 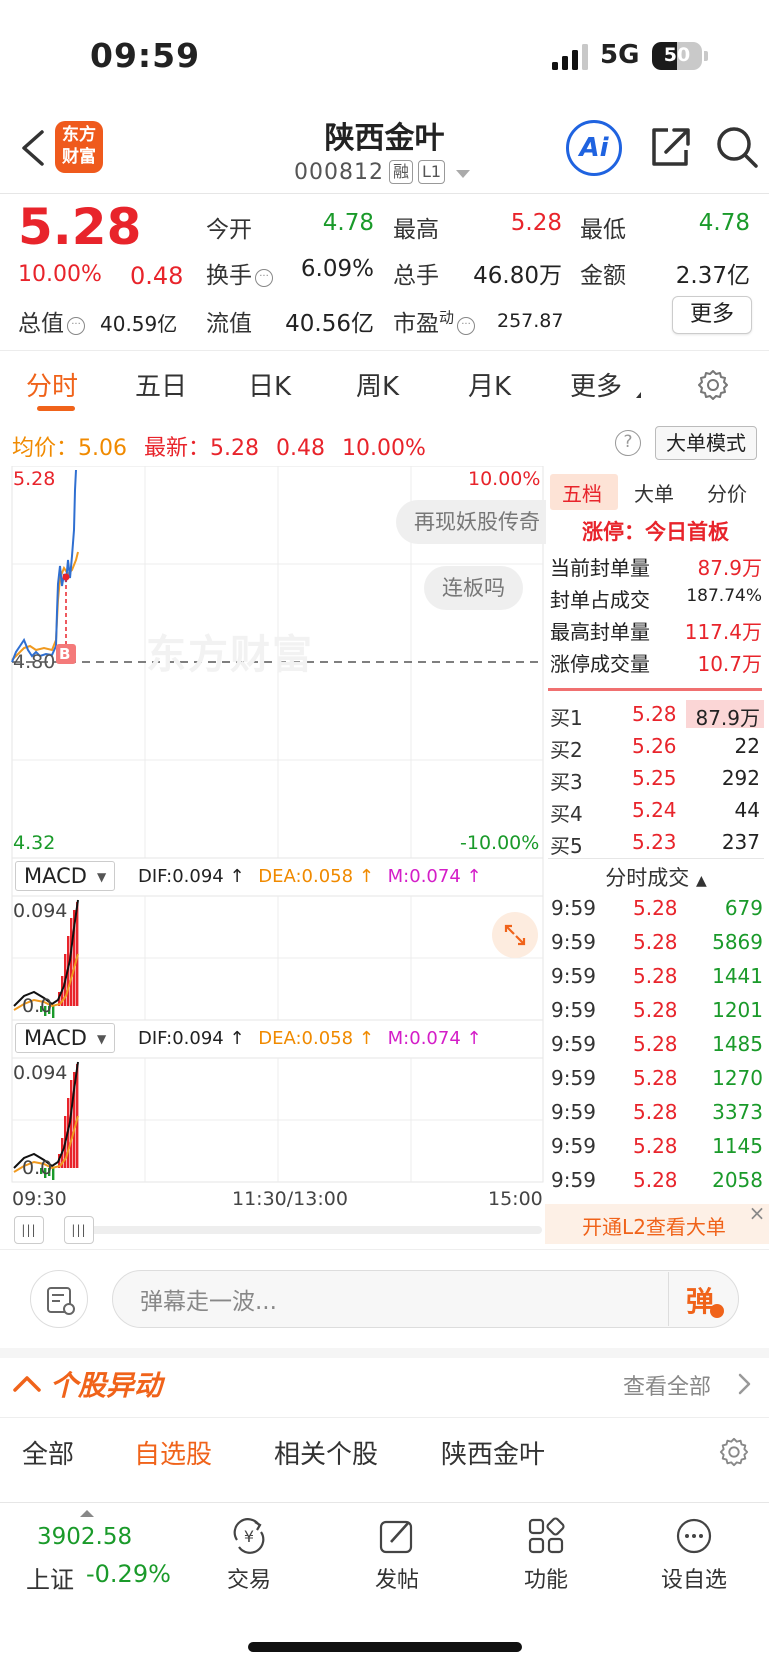 I want to click on home-indicator, so click(x=385, y=1647).